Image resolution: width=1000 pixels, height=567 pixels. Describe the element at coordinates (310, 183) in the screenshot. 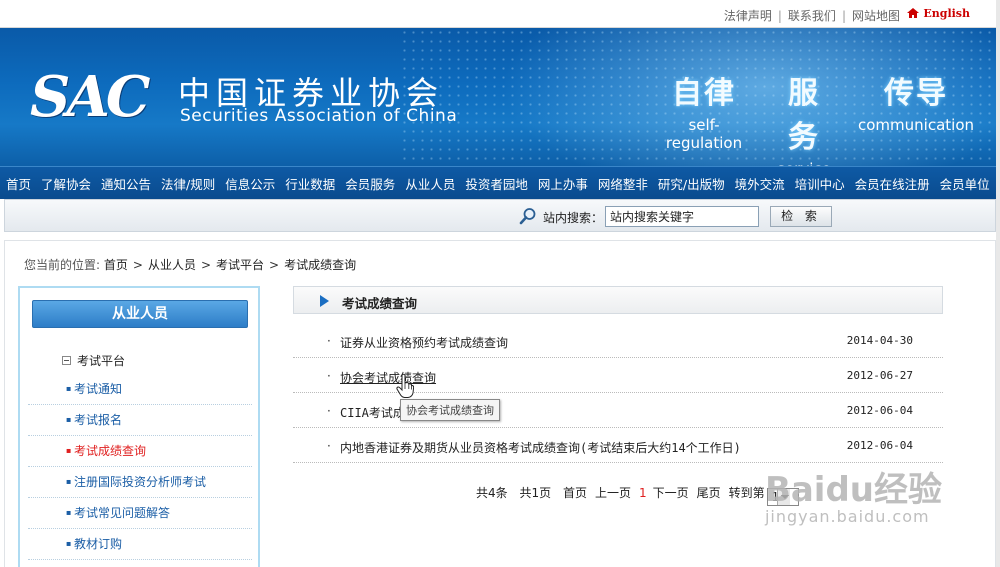

I see `nav-item: 行业数据` at that location.